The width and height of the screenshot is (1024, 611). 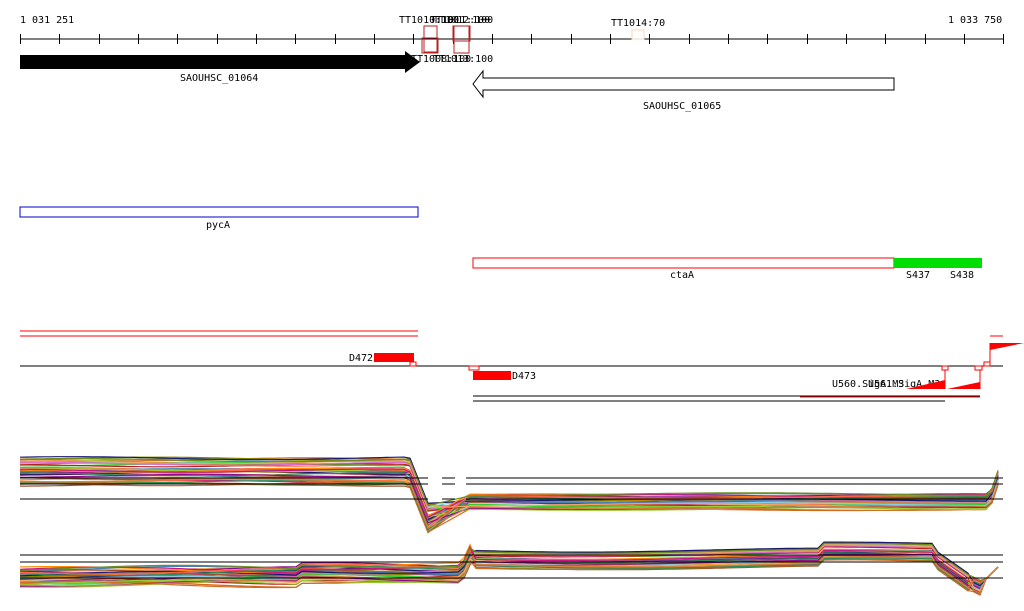 What do you see at coordinates (219, 78) in the screenshot?
I see `gene-label: SAOUHSC_01064` at bounding box center [219, 78].